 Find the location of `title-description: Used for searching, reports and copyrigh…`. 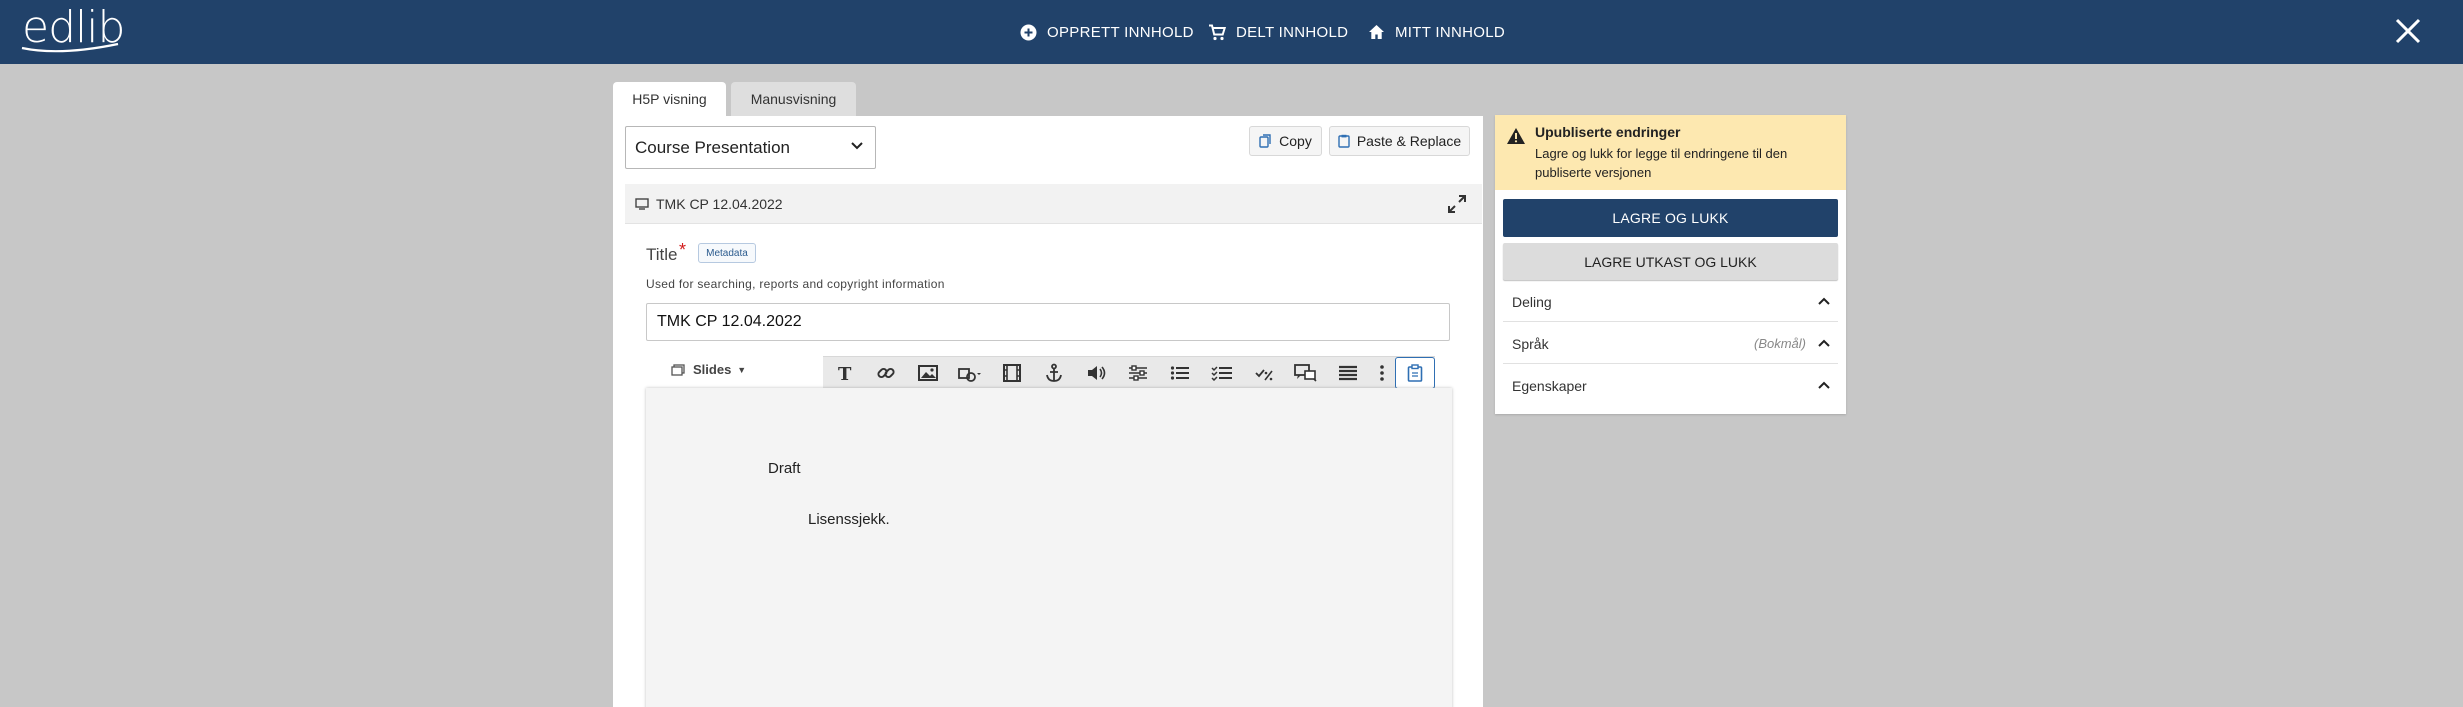

title-description: Used for searching, reports and copyrigh… is located at coordinates (795, 284).